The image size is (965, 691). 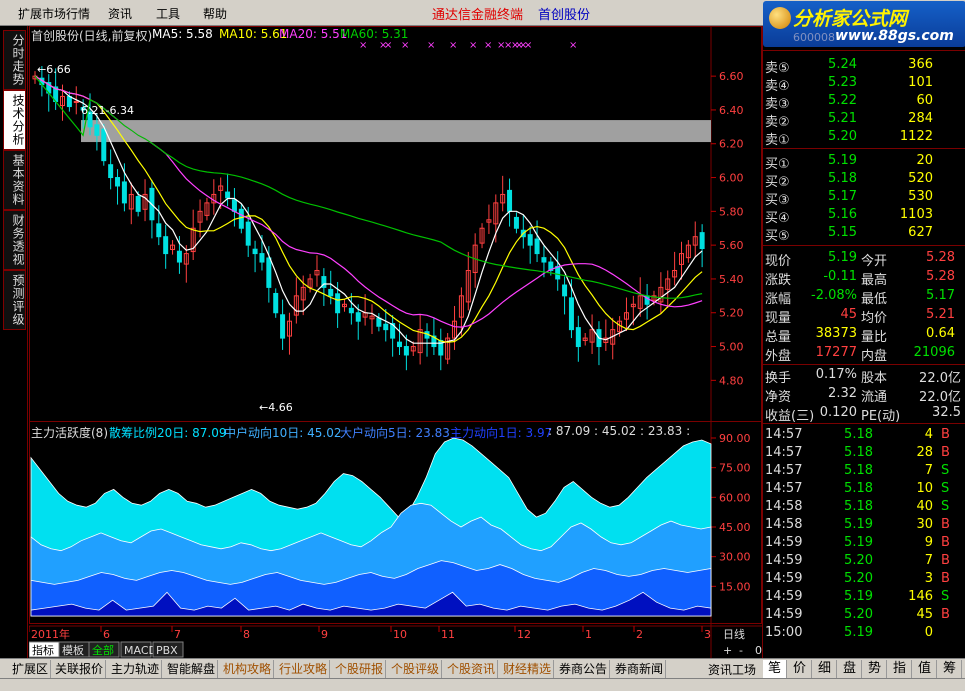 What do you see at coordinates (374, 34) in the screenshot?
I see `ma60-label: MA60: 5.31` at bounding box center [374, 34].